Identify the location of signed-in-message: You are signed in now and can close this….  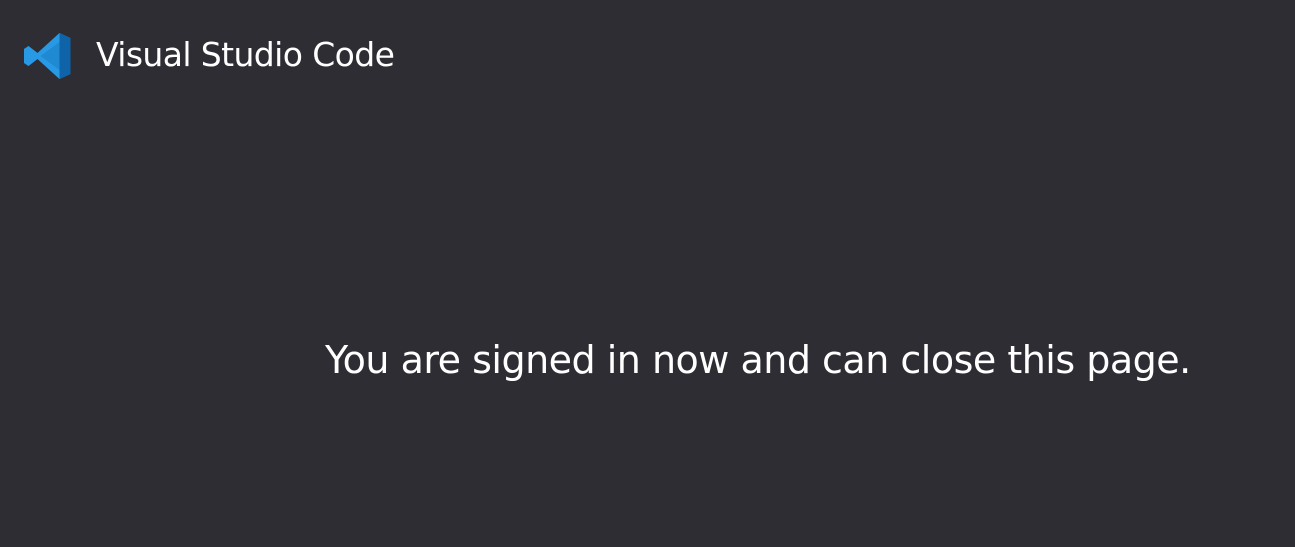
(758, 360).